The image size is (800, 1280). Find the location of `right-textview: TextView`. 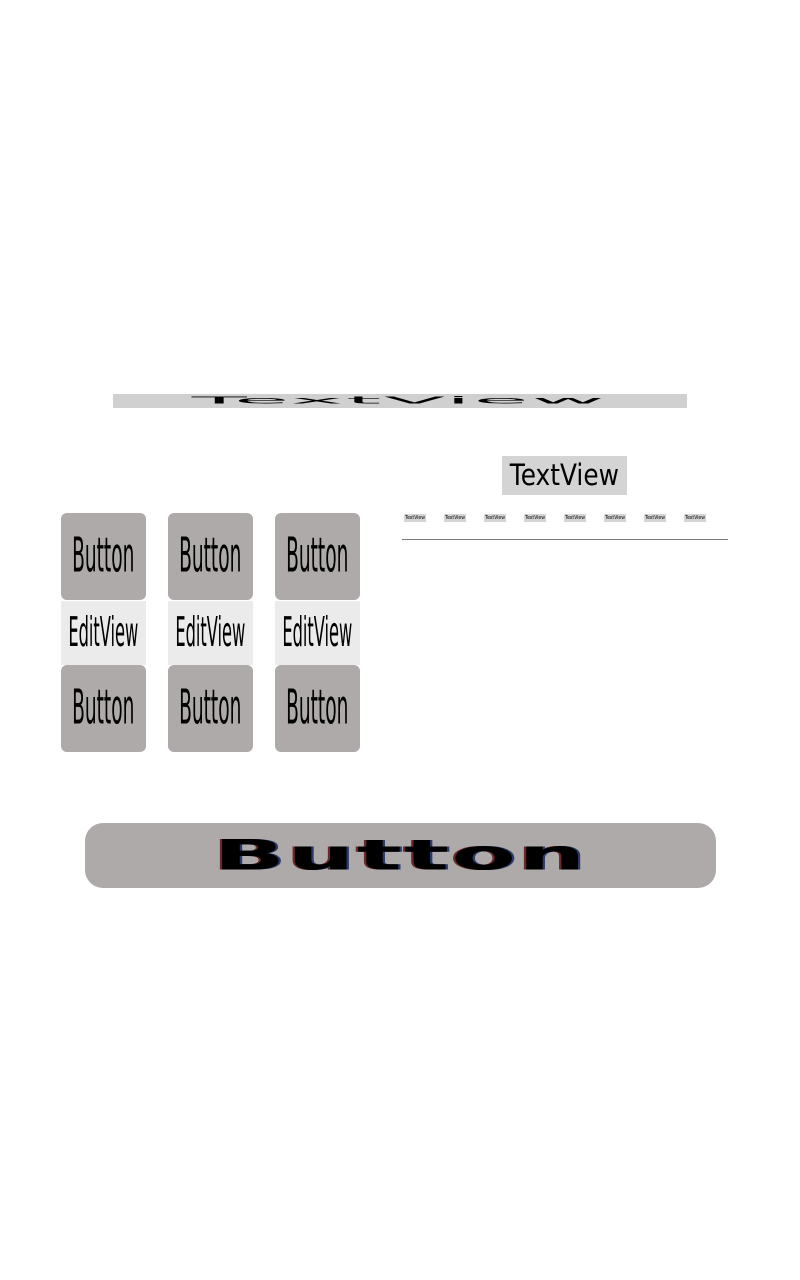

right-textview: TextView is located at coordinates (564, 475).